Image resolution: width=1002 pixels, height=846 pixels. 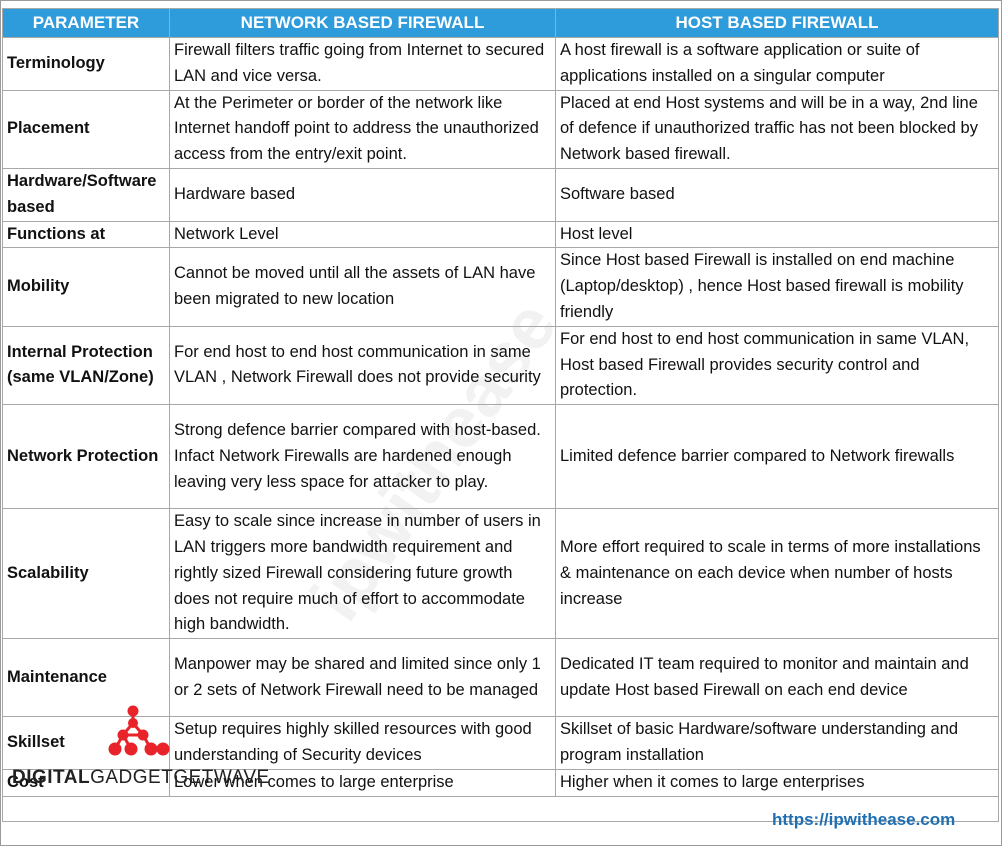 I want to click on parameter-cell: Mobility, so click(x=86, y=287).